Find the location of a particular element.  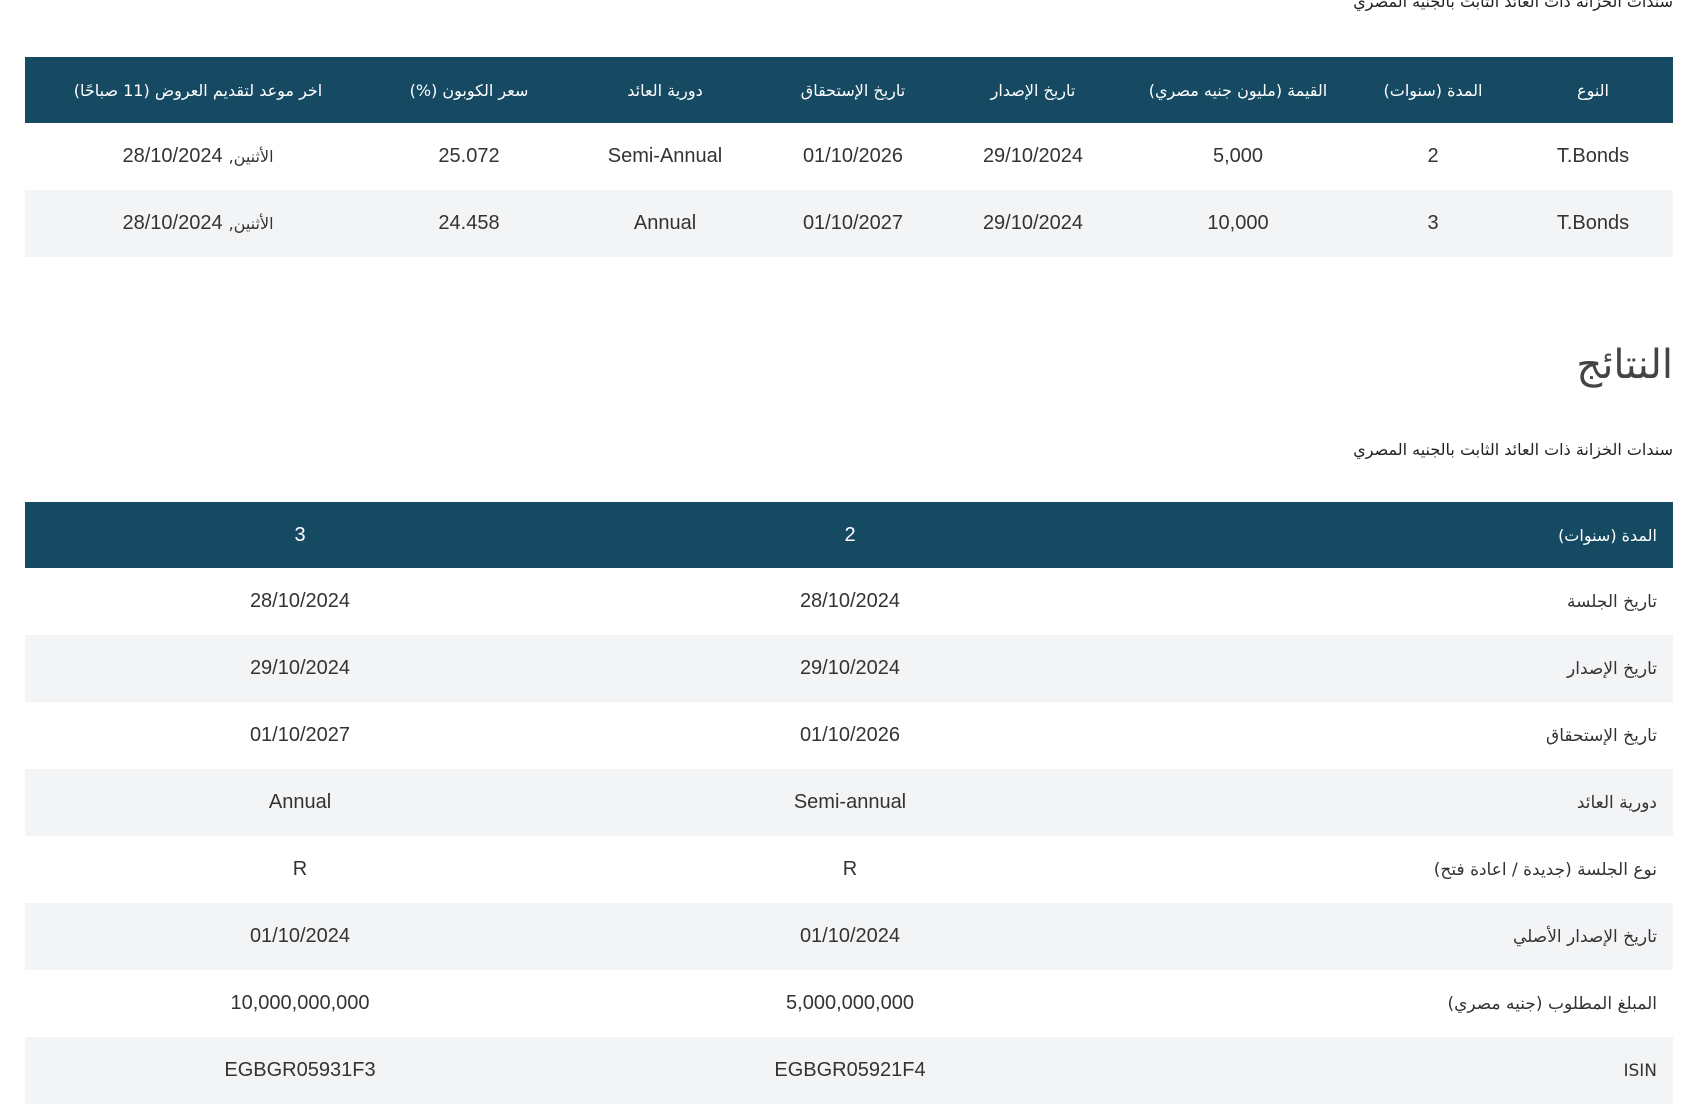

cell-value: 01/10/2027 is located at coordinates (300, 735).